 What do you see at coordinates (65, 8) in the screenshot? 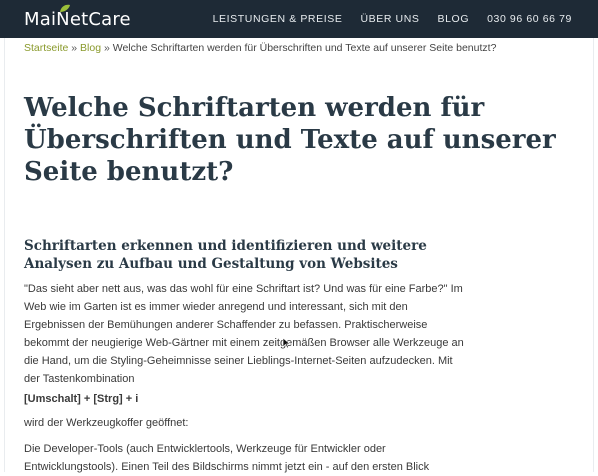
I see `leaf-icon` at bounding box center [65, 8].